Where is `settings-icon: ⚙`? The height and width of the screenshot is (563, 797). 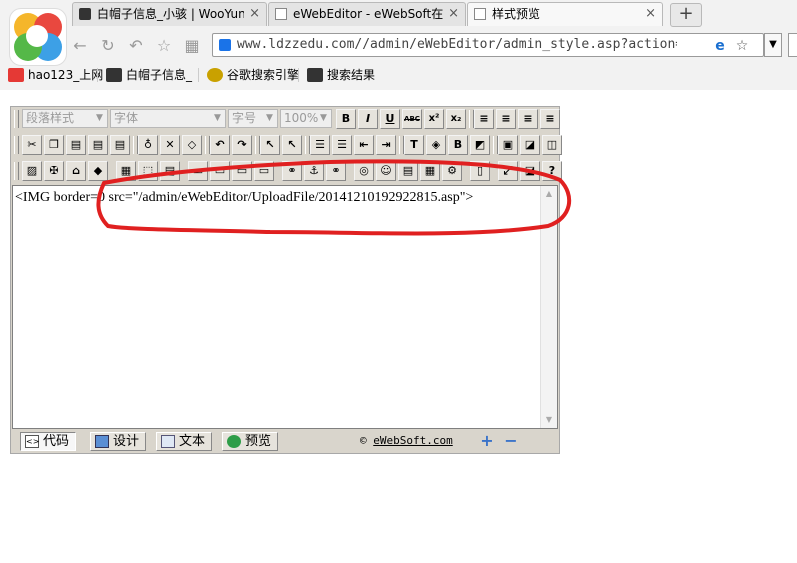
settings-icon: ⚙ is located at coordinates (452, 171).